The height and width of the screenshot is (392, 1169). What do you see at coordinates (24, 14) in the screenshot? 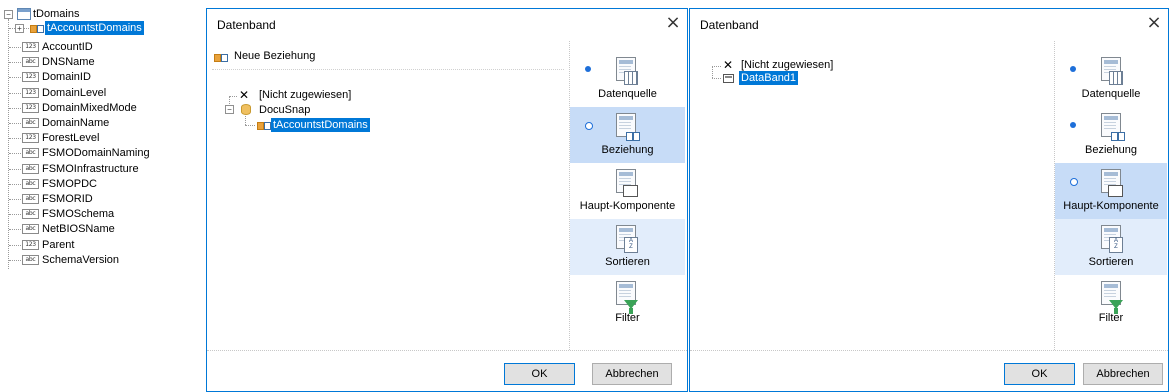
I see `table-icon` at bounding box center [24, 14].